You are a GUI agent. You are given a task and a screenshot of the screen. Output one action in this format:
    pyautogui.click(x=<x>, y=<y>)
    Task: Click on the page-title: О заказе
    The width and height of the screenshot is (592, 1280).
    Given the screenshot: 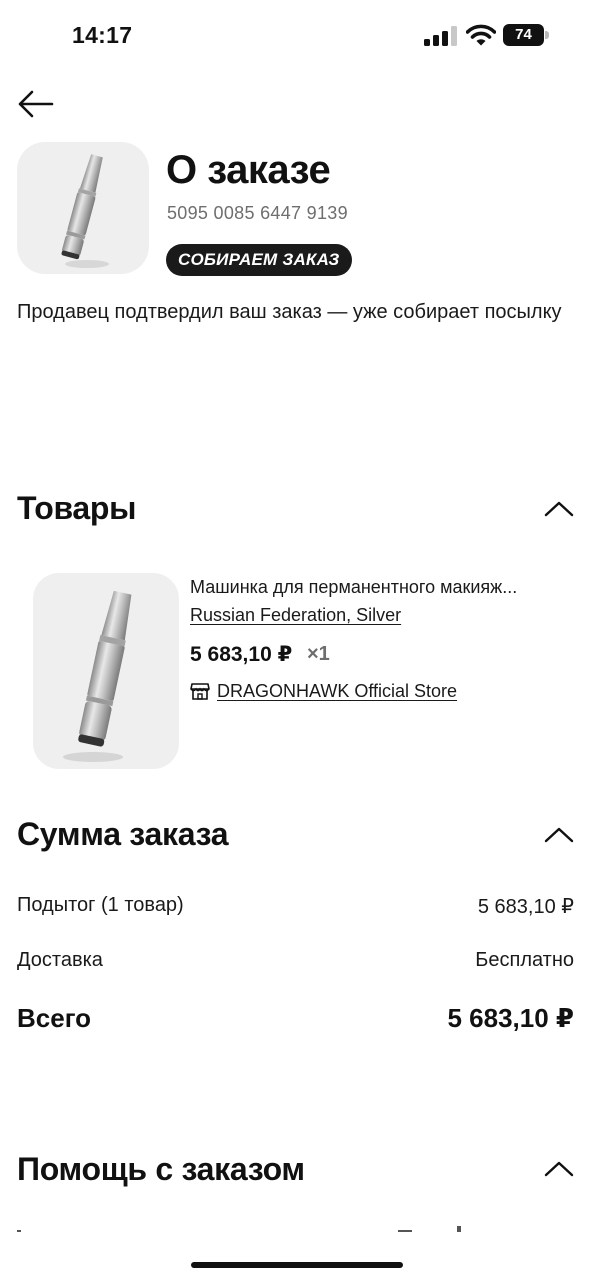 What is the action you would take?
    pyautogui.click(x=248, y=170)
    